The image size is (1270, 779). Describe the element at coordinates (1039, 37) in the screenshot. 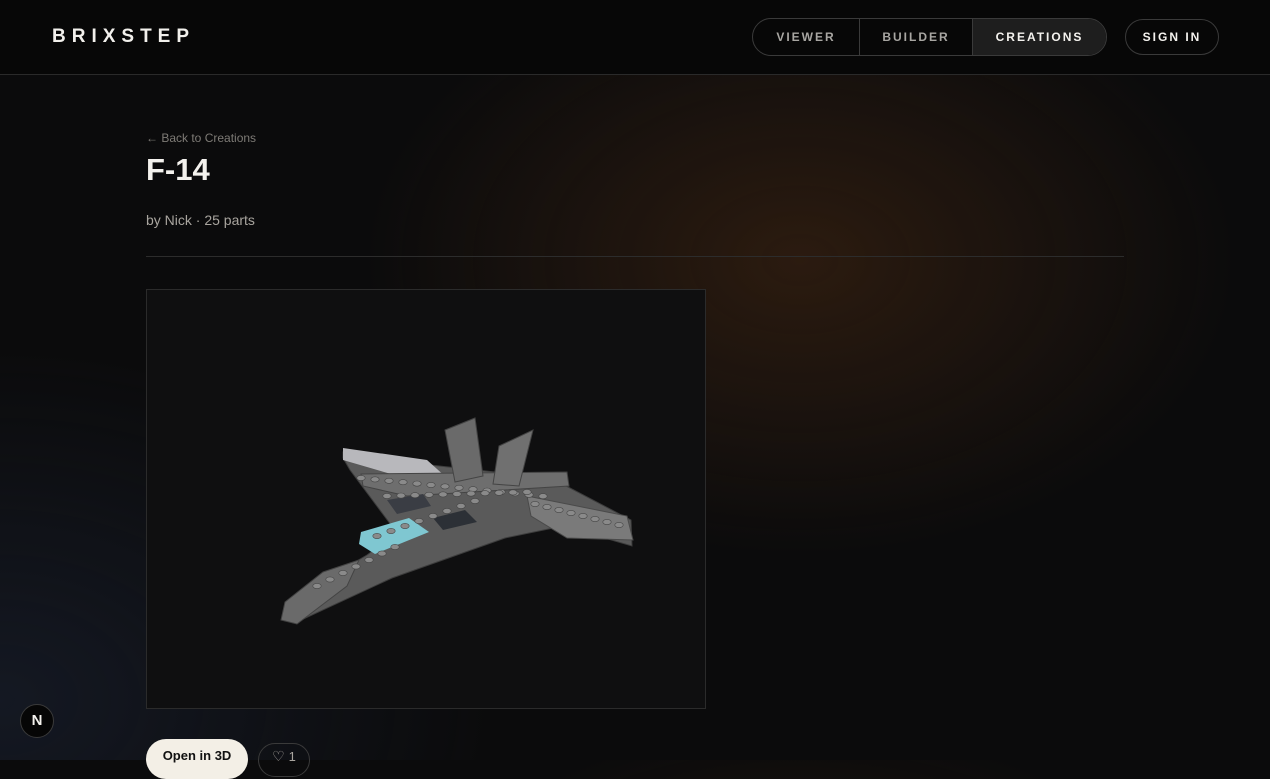

I see `nav-creations: CREATIONS` at that location.